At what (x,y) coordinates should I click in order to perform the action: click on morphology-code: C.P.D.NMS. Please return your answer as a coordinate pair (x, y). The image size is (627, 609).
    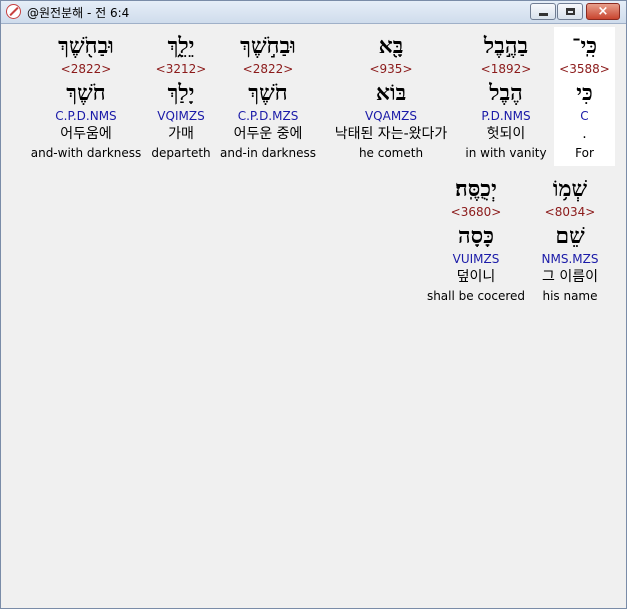
    Looking at the image, I should click on (86, 116).